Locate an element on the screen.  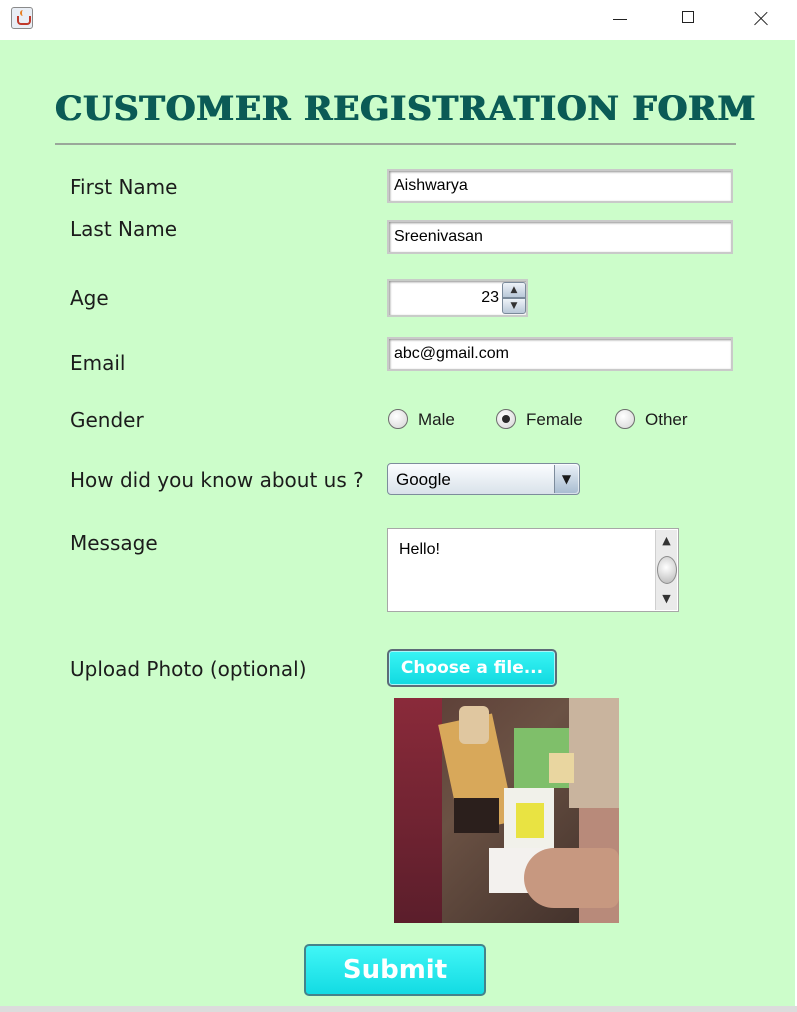
form-title: CUSTOMER REGISTRATION FORM is located at coordinates (405, 109).